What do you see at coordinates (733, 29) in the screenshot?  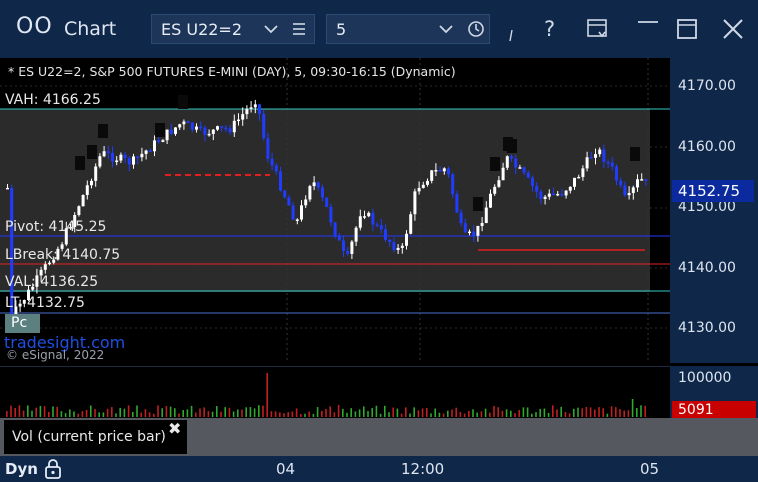 I see `close-icon` at bounding box center [733, 29].